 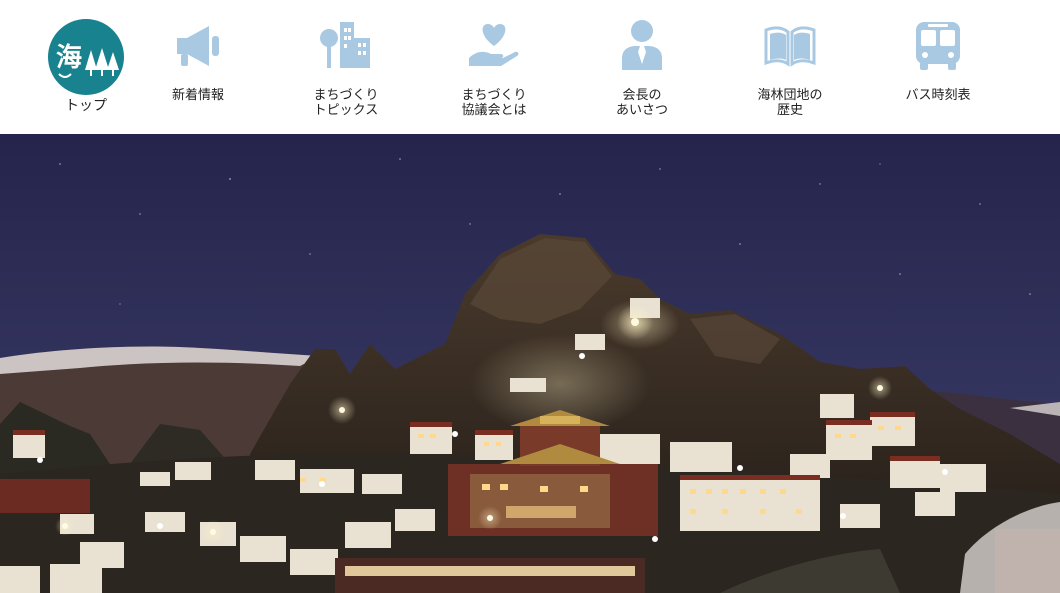 What do you see at coordinates (938, 46) in the screenshot?
I see `bus-icon` at bounding box center [938, 46].